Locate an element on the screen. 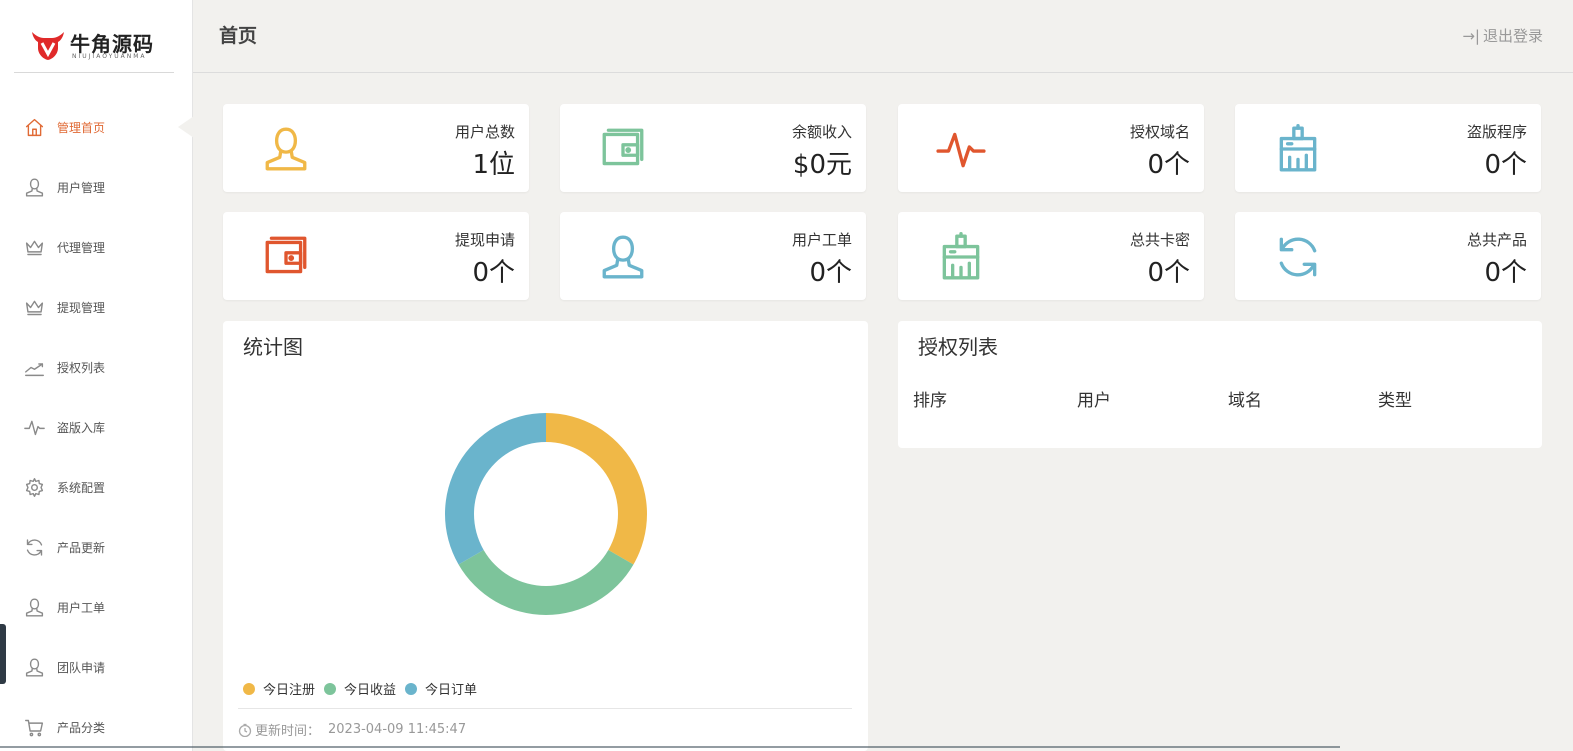 The height and width of the screenshot is (751, 1573). trend-icon is located at coordinates (34, 367).